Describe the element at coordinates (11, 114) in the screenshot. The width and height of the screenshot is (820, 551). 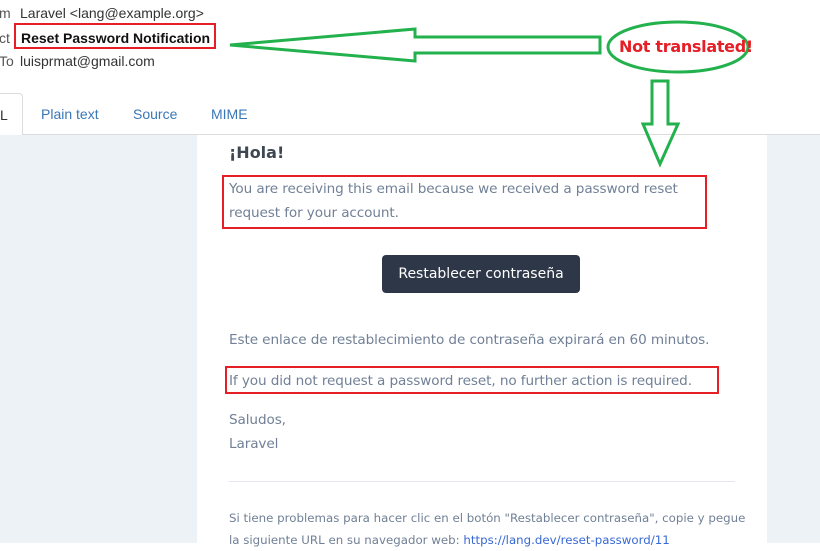
I see `tab-html: L` at that location.